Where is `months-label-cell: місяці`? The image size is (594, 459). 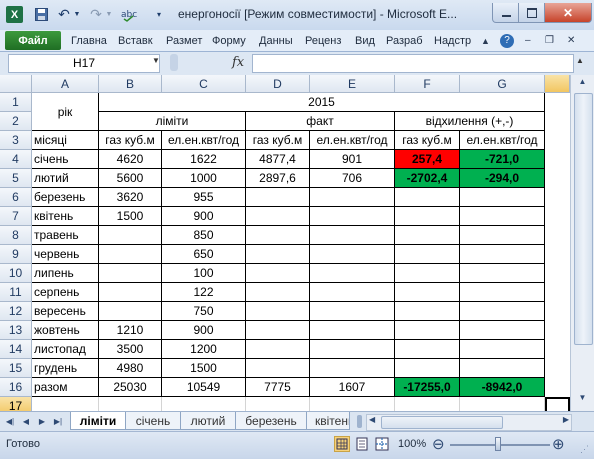 months-label-cell: місяці is located at coordinates (65, 140).